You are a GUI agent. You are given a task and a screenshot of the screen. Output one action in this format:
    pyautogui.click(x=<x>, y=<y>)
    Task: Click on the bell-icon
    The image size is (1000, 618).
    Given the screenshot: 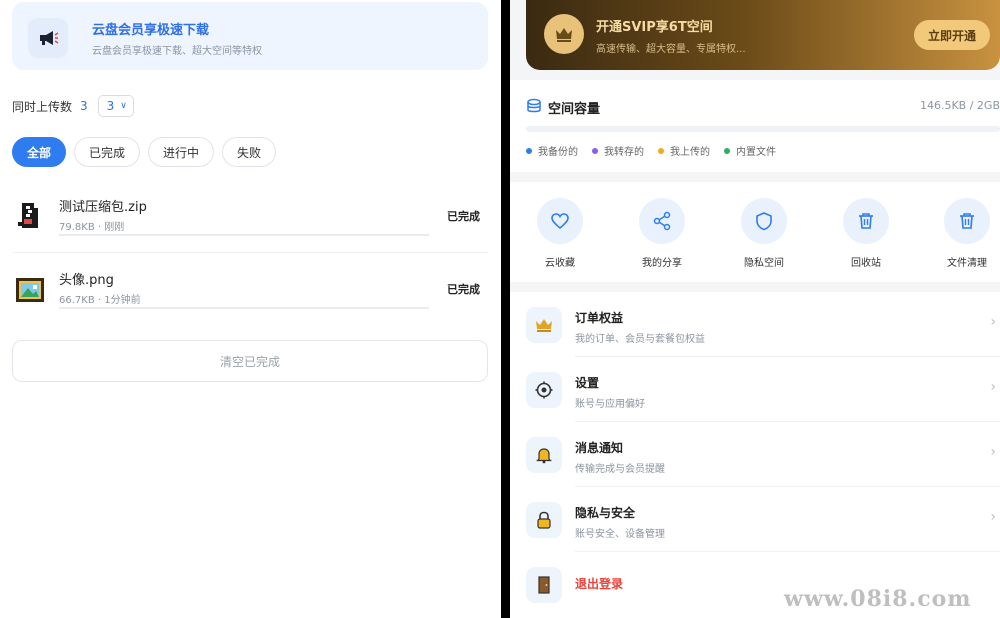 What is the action you would take?
    pyautogui.click(x=544, y=455)
    